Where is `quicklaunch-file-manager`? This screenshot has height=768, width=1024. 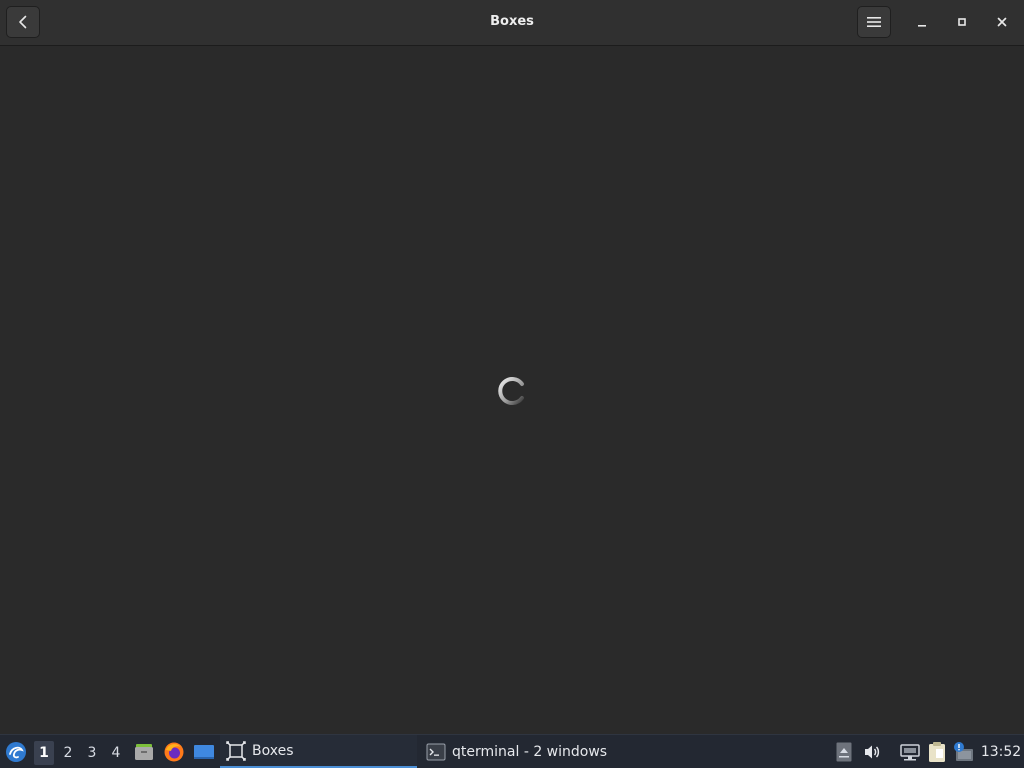 quicklaunch-file-manager is located at coordinates (144, 751).